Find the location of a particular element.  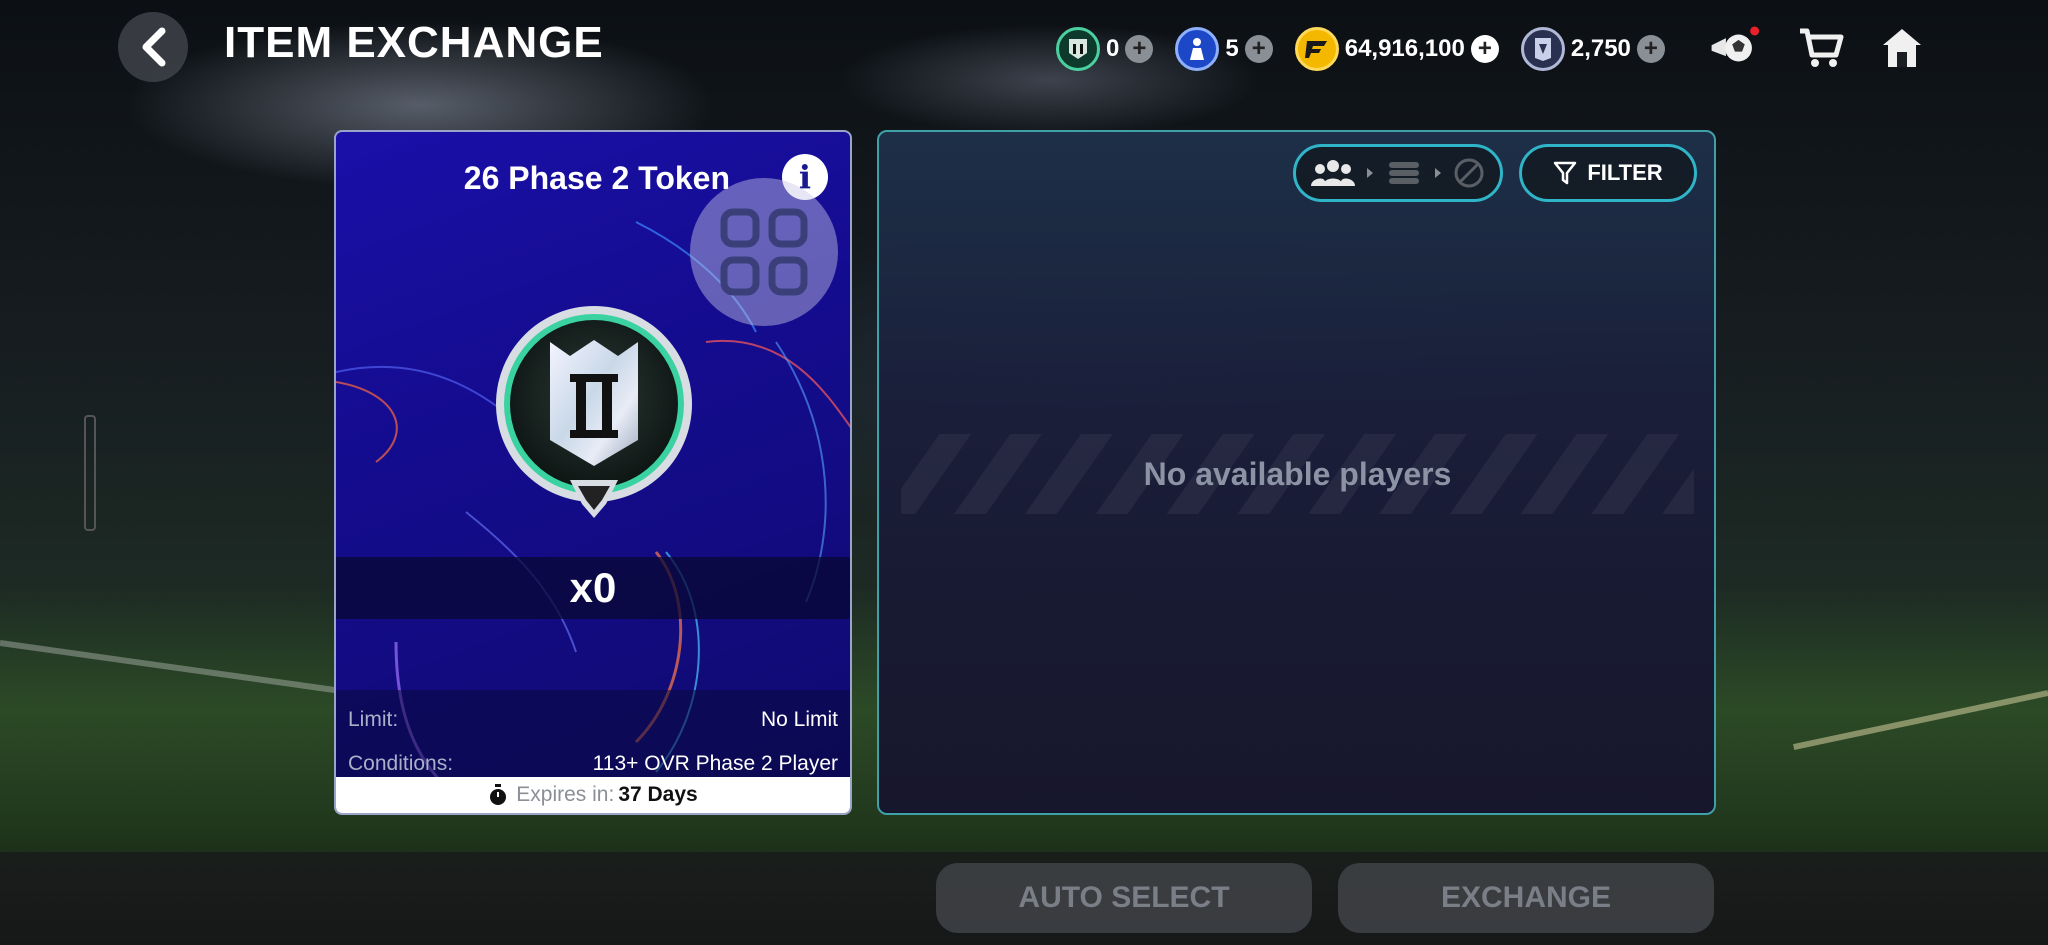

chevron-left-icon is located at coordinates (154, 47).